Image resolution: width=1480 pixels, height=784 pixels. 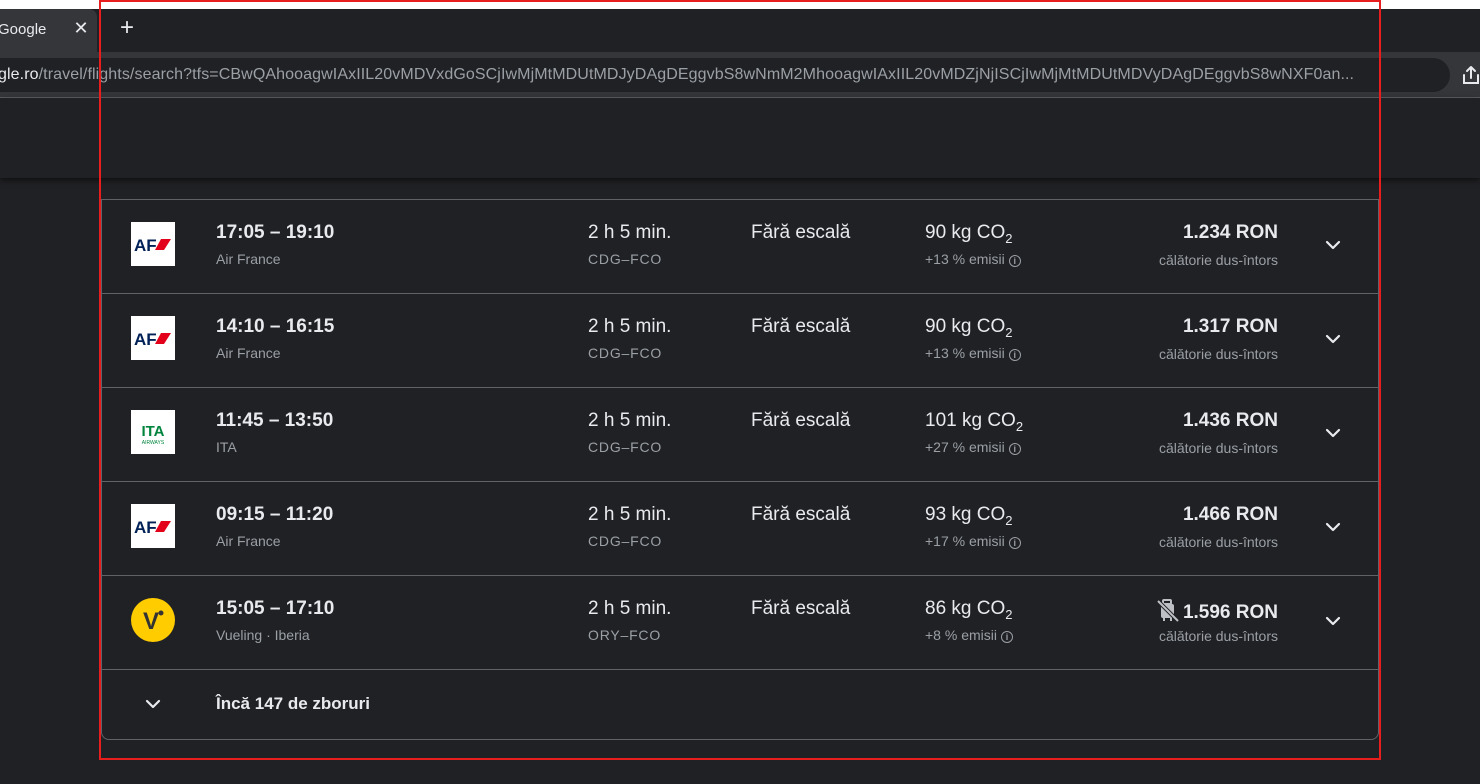 I want to click on more-flights-button: Încă 147 de zboruri, so click(x=740, y=704).